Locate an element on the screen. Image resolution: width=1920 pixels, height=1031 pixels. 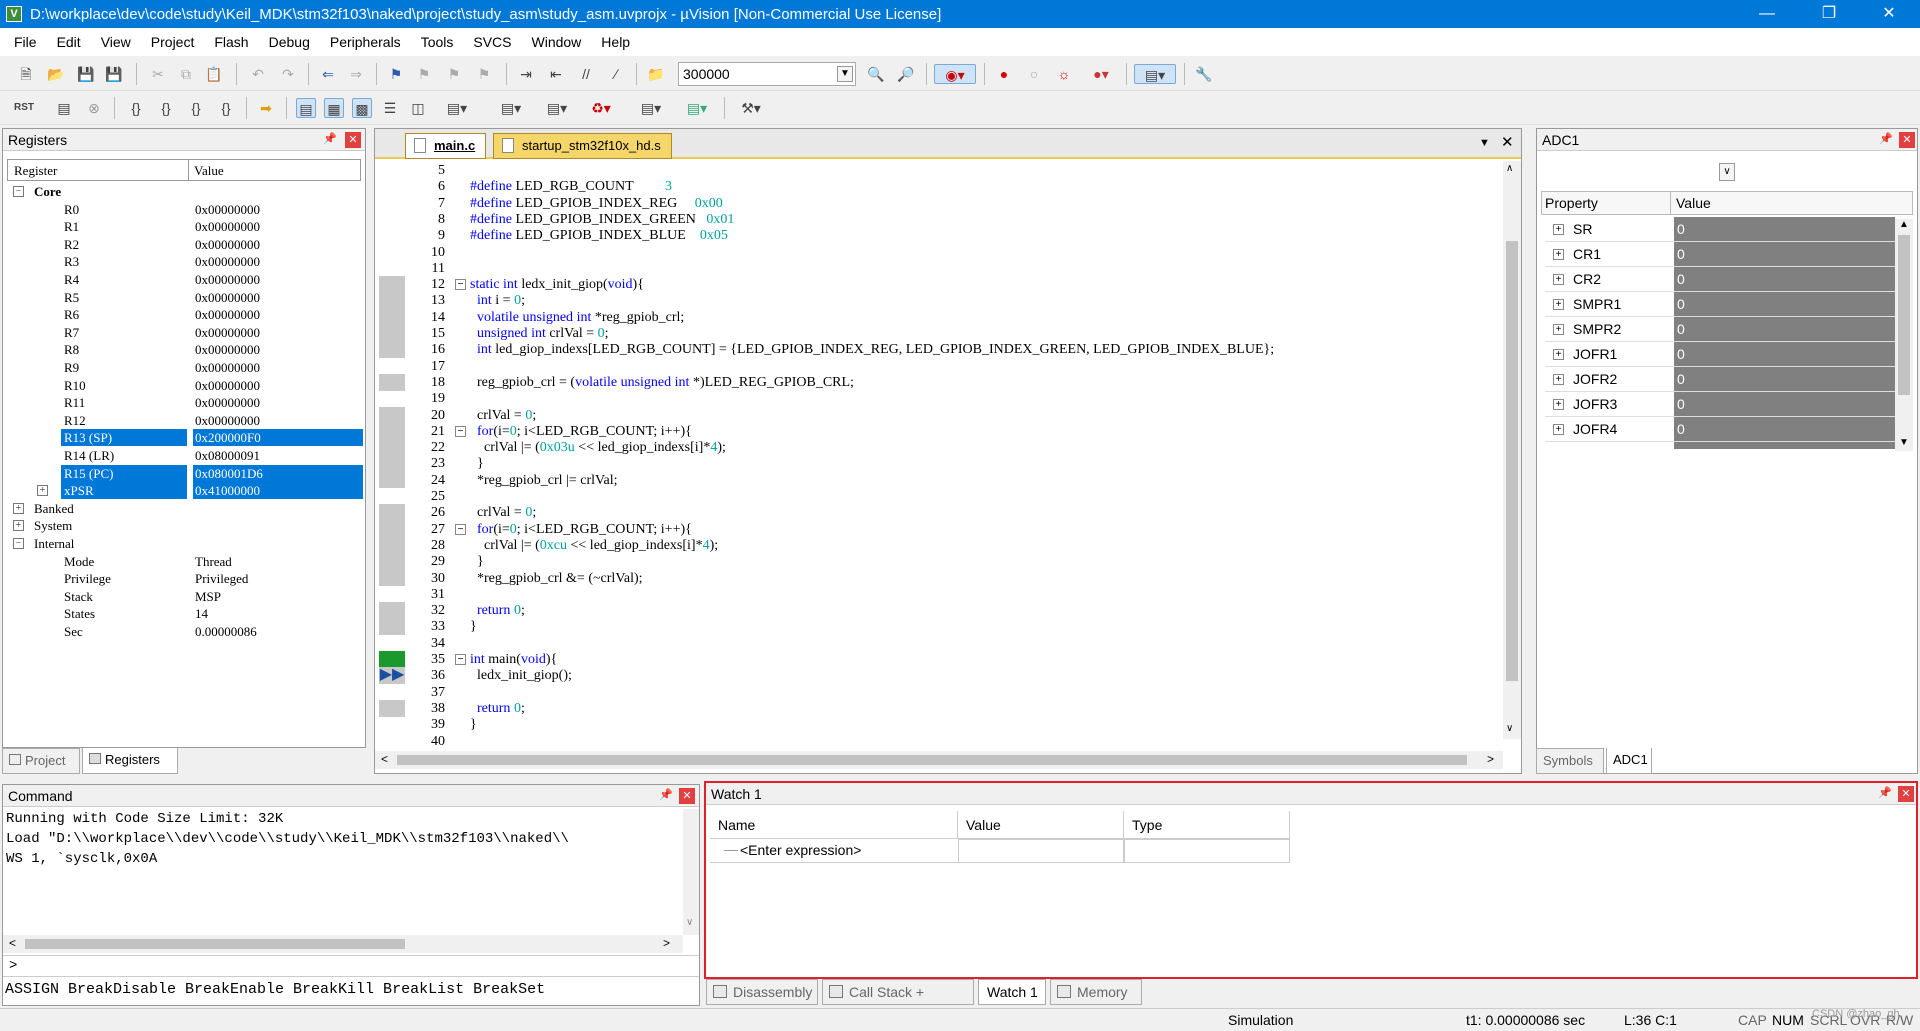
code-line: static int ledx_init_giop(void){ is located at coordinates (557, 285).